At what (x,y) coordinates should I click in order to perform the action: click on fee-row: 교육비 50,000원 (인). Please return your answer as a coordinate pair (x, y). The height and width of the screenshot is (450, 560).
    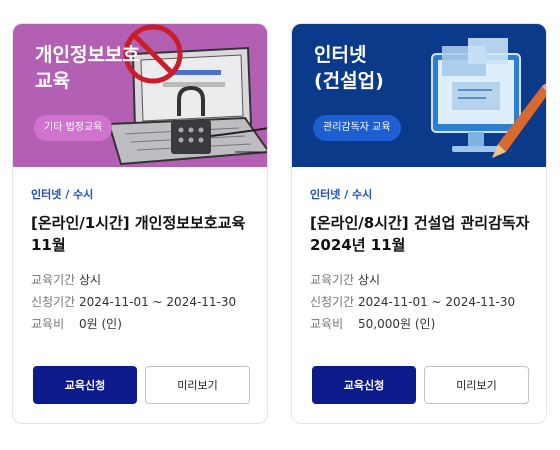
    Looking at the image, I should click on (420, 324).